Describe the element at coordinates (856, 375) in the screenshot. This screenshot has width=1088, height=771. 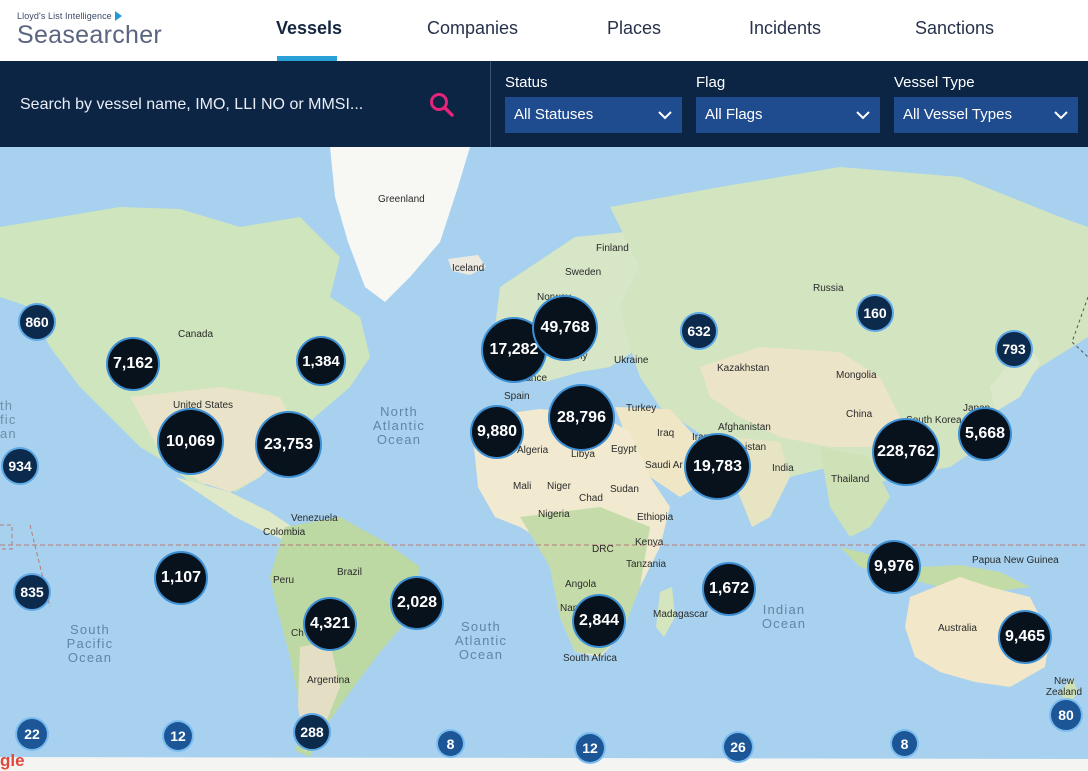
I see `place-label-mongolia: Mongolia` at that location.